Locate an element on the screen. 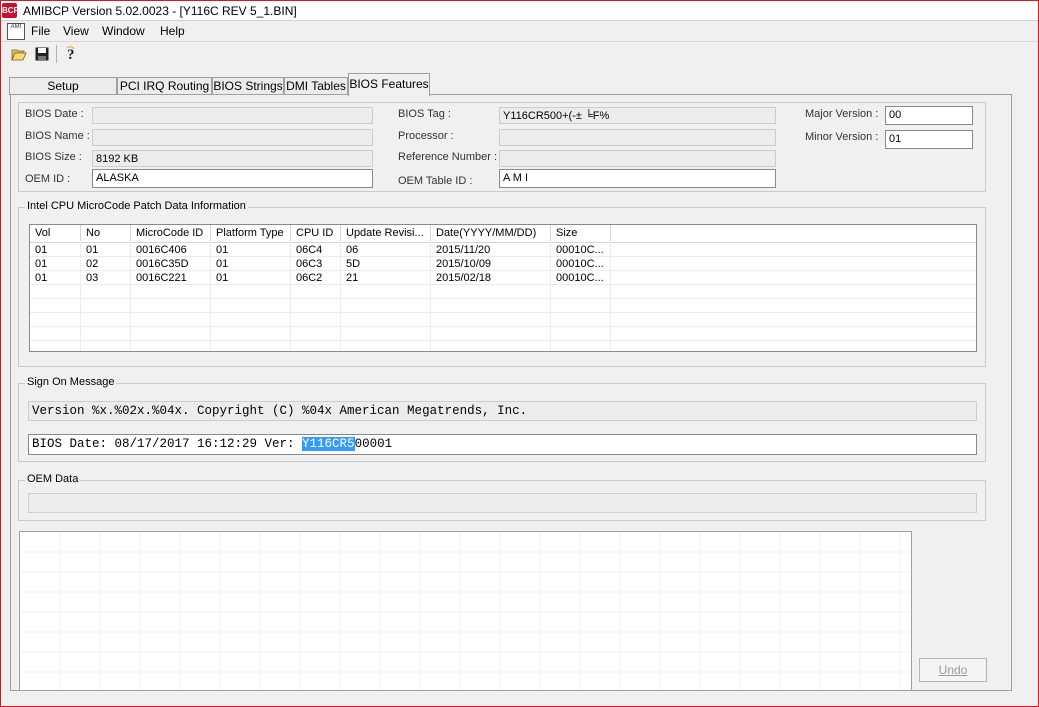  reference-number-field is located at coordinates (637, 158).